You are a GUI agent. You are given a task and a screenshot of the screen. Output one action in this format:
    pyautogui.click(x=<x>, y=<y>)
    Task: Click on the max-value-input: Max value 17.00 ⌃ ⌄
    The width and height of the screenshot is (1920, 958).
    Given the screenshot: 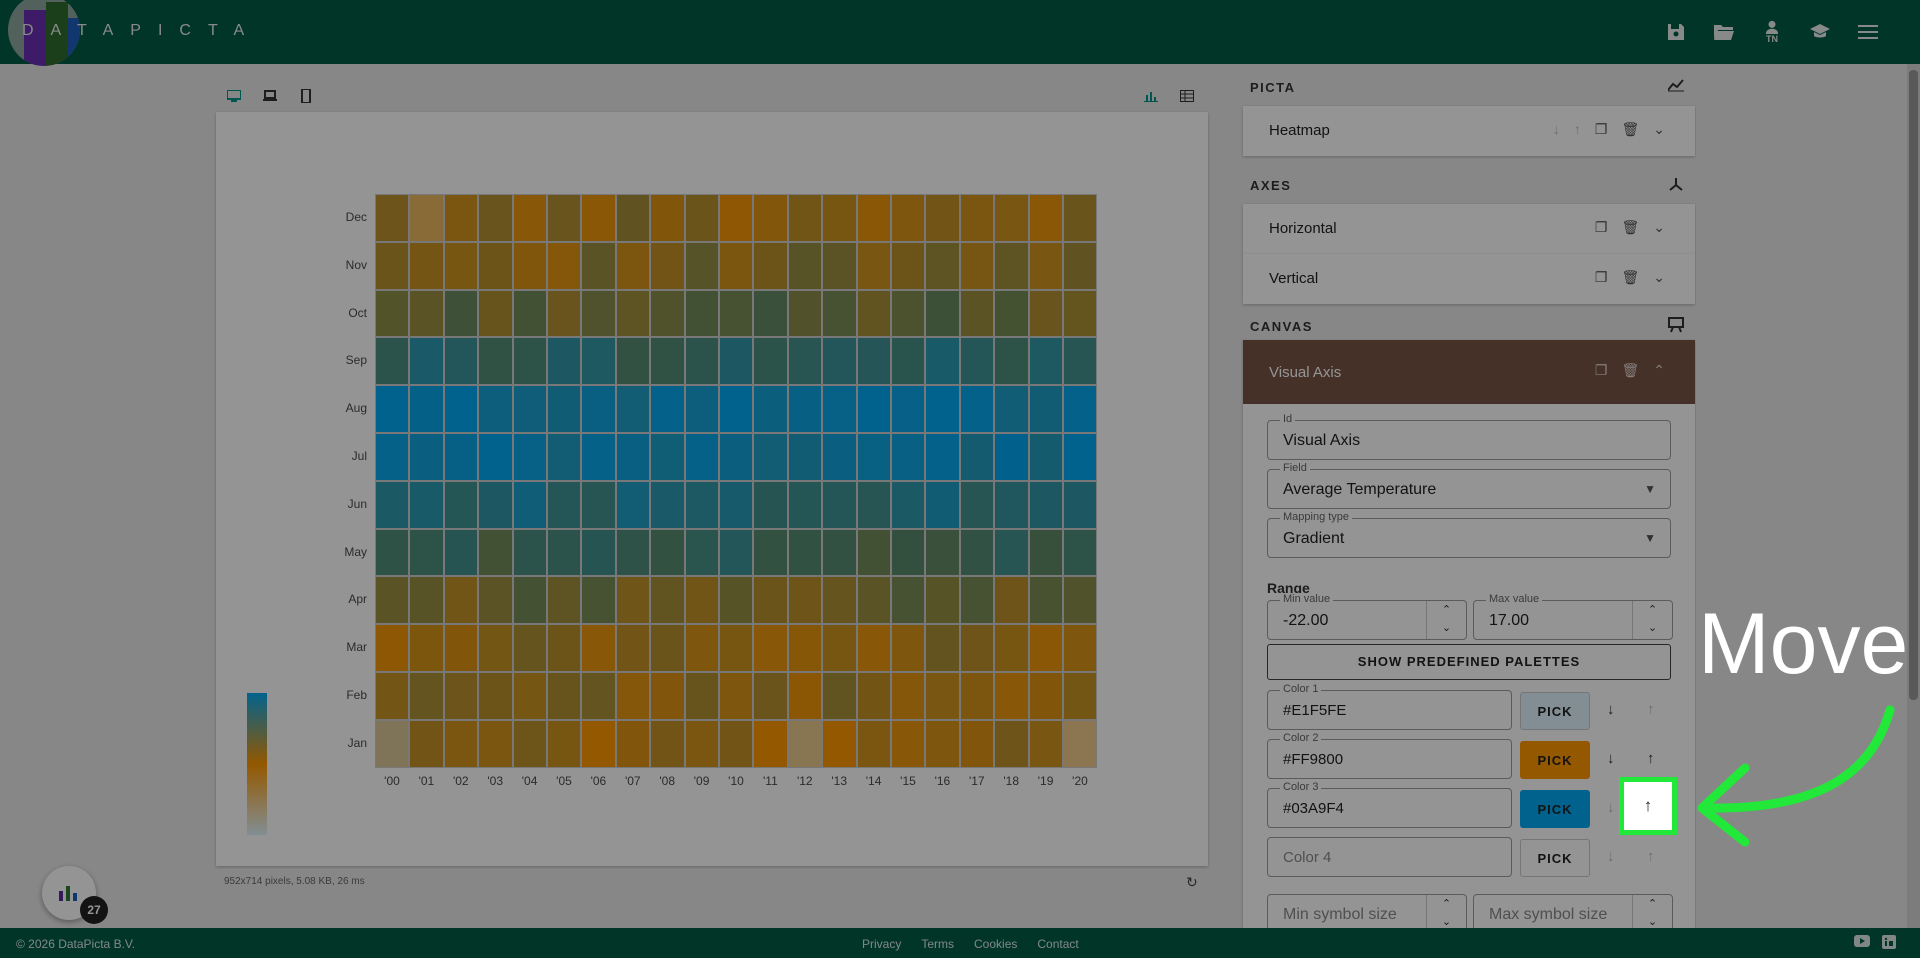 What is the action you would take?
    pyautogui.click(x=1573, y=616)
    